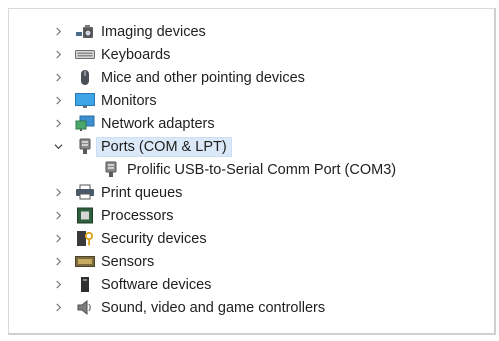  Describe the element at coordinates (153, 31) in the screenshot. I see `tree-item-label: Imaging devices` at that location.